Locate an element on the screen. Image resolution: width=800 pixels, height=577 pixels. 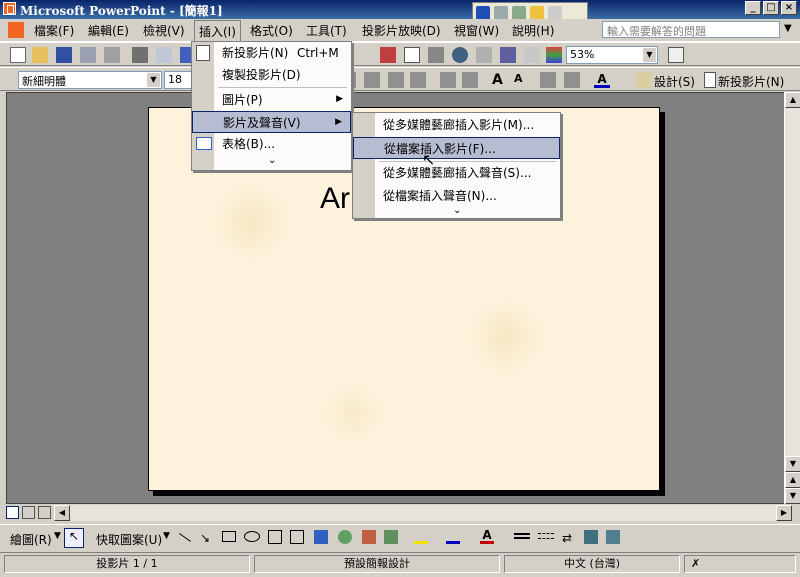
text-direction-icon is located at coordinates (418, 80).